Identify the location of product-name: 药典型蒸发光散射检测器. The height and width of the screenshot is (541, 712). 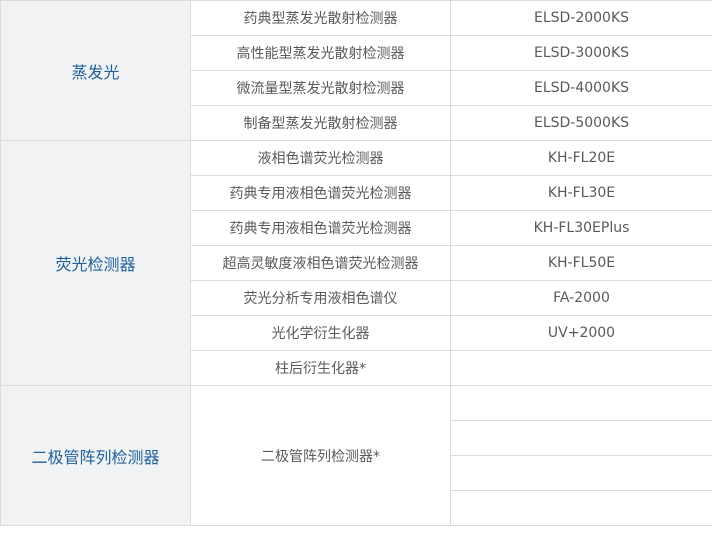
(320, 18).